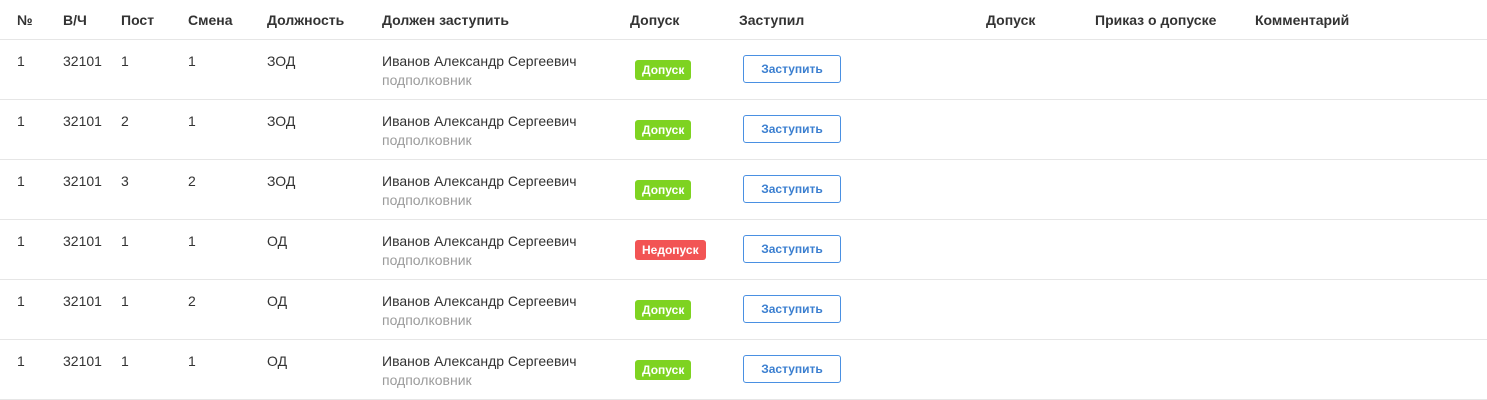  Describe the element at coordinates (1156, 20) in the screenshot. I see `column-header-order: Приказ о допуске` at that location.